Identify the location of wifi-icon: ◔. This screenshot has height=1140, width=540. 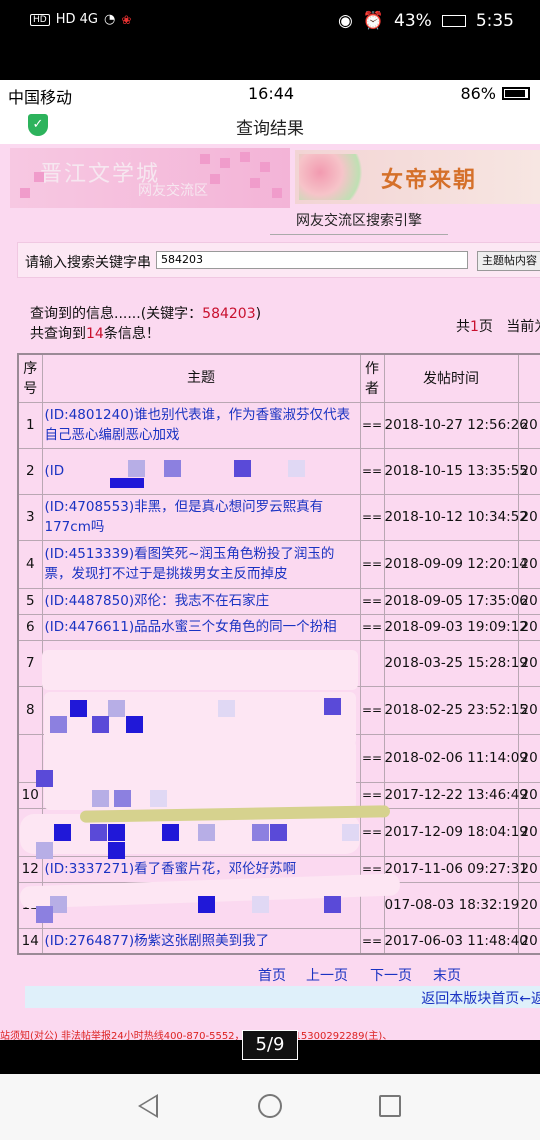
(109, 19).